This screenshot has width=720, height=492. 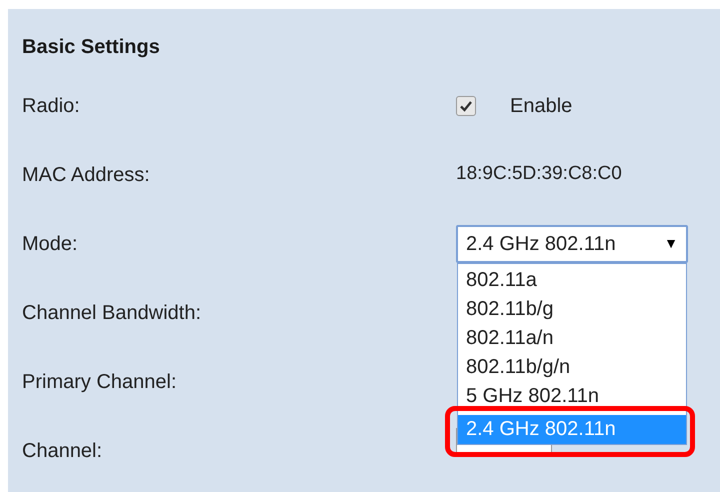 I want to click on dropdown-option: 802.11b/g, so click(x=572, y=309).